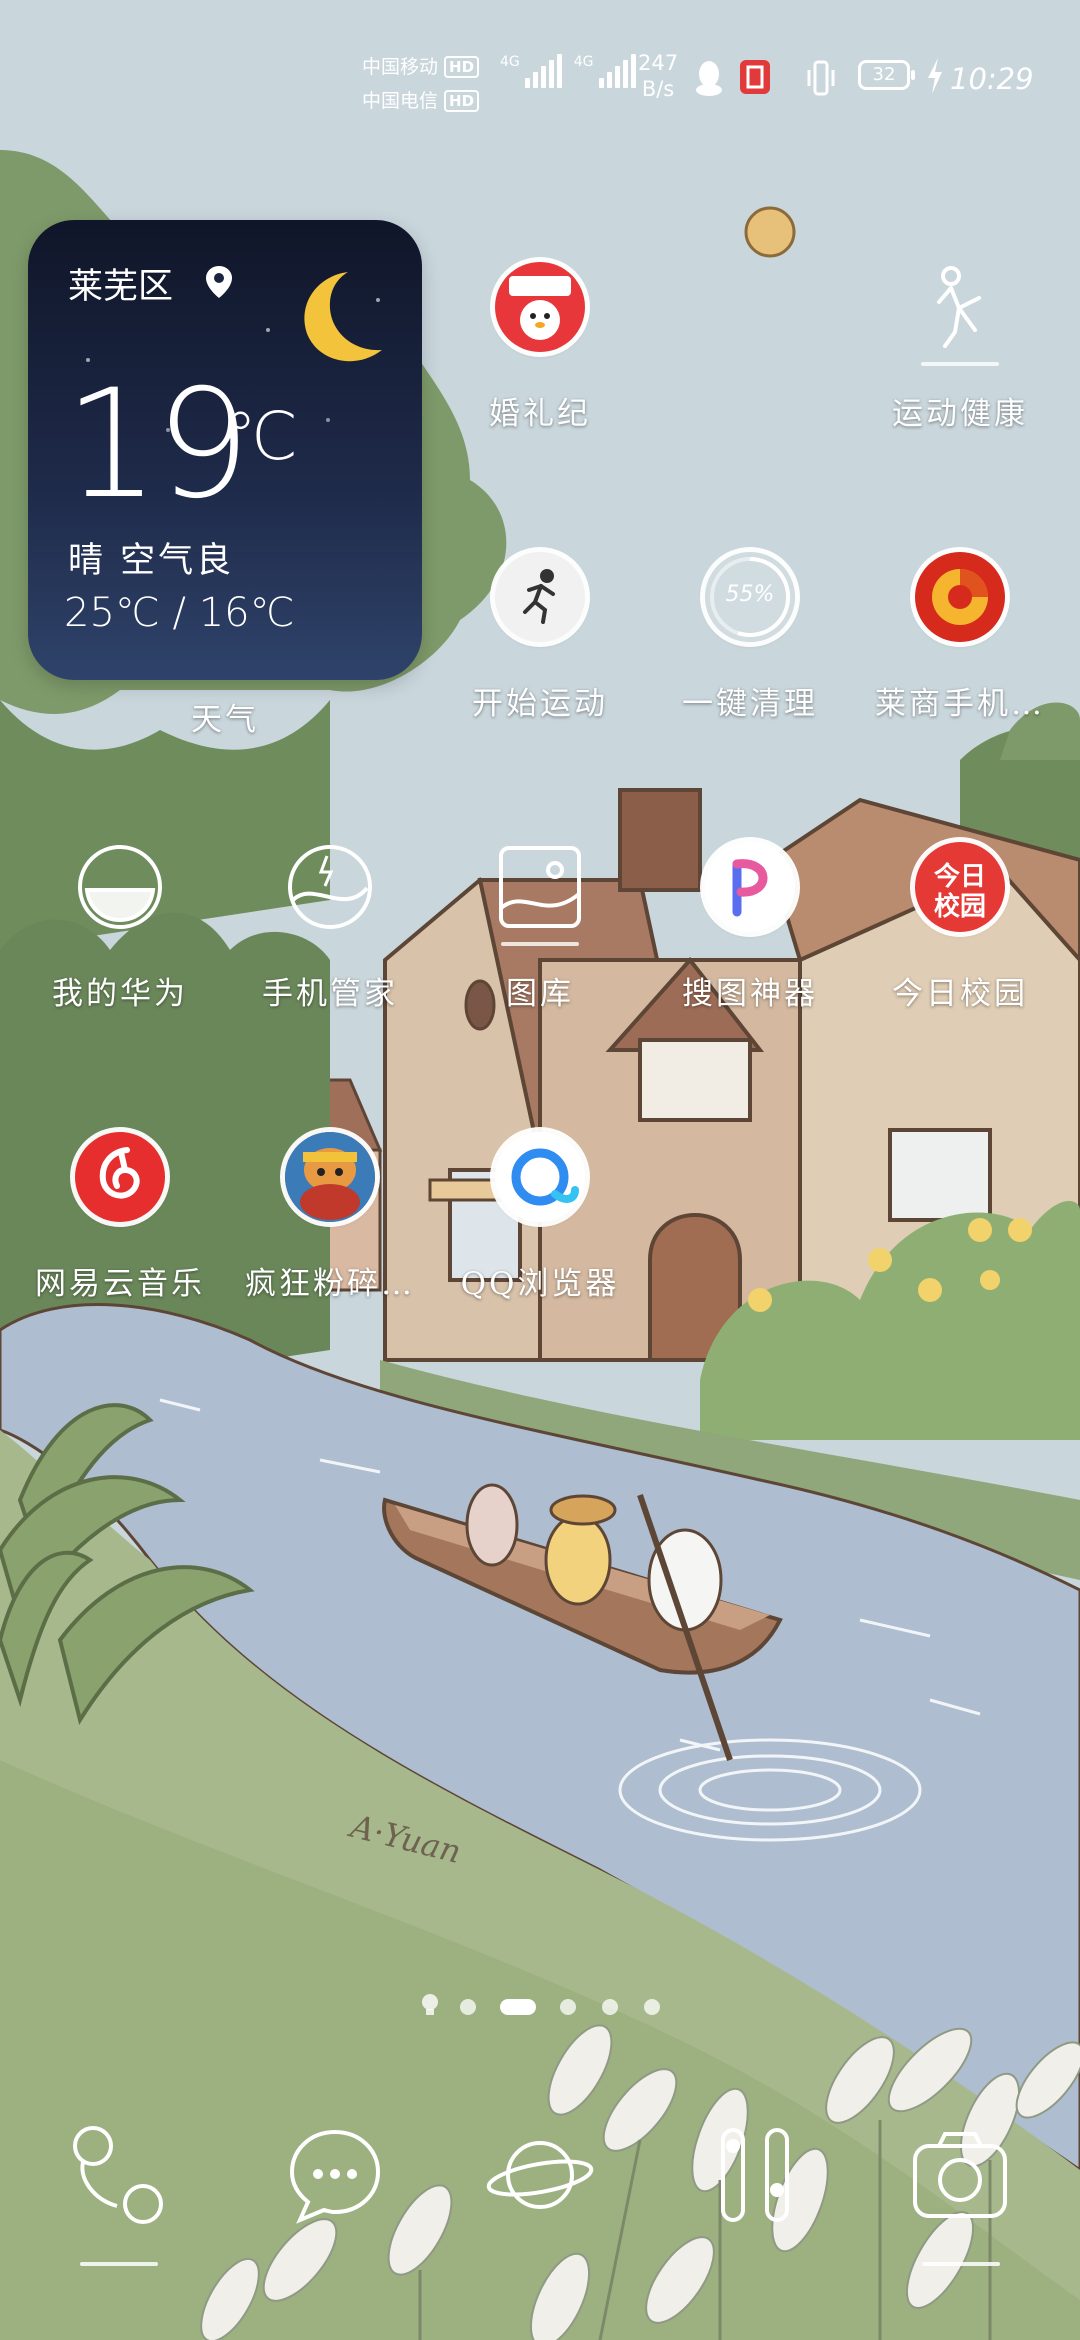 This screenshot has height=2340, width=1080. Describe the element at coordinates (330, 994) in the screenshot. I see `app-label: 手机管家` at that location.